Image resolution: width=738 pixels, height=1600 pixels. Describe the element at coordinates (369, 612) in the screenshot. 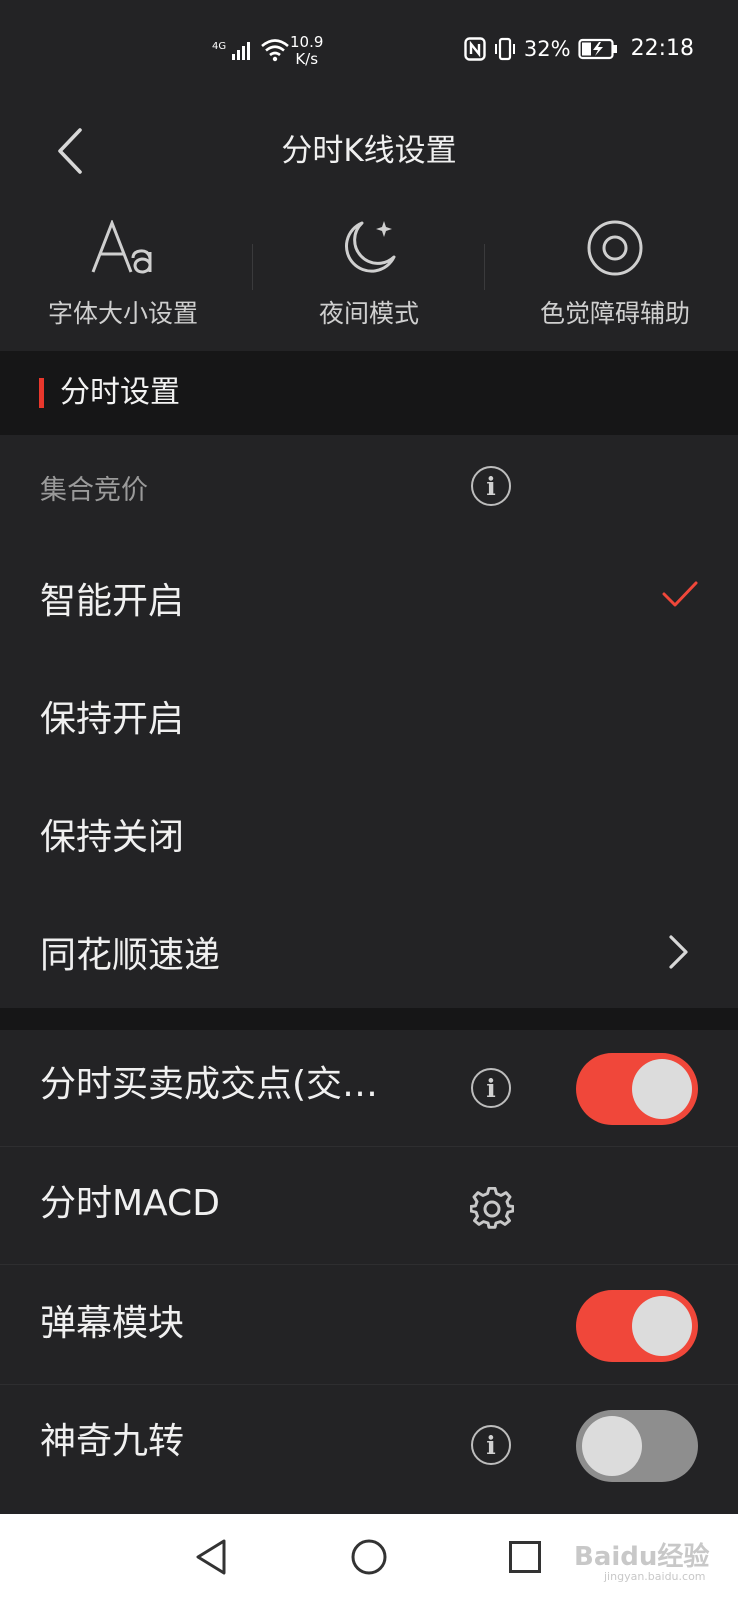

I see `option-smart-on: 智能开启` at that location.